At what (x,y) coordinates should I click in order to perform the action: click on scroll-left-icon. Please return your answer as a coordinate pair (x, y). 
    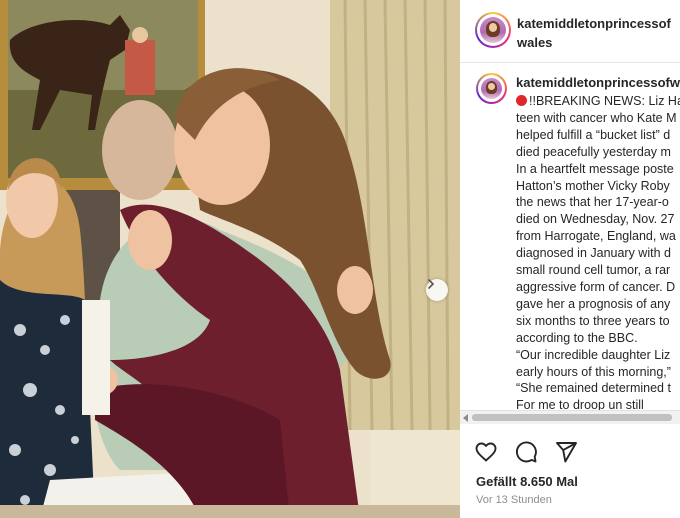
    Looking at the image, I should click on (465, 418).